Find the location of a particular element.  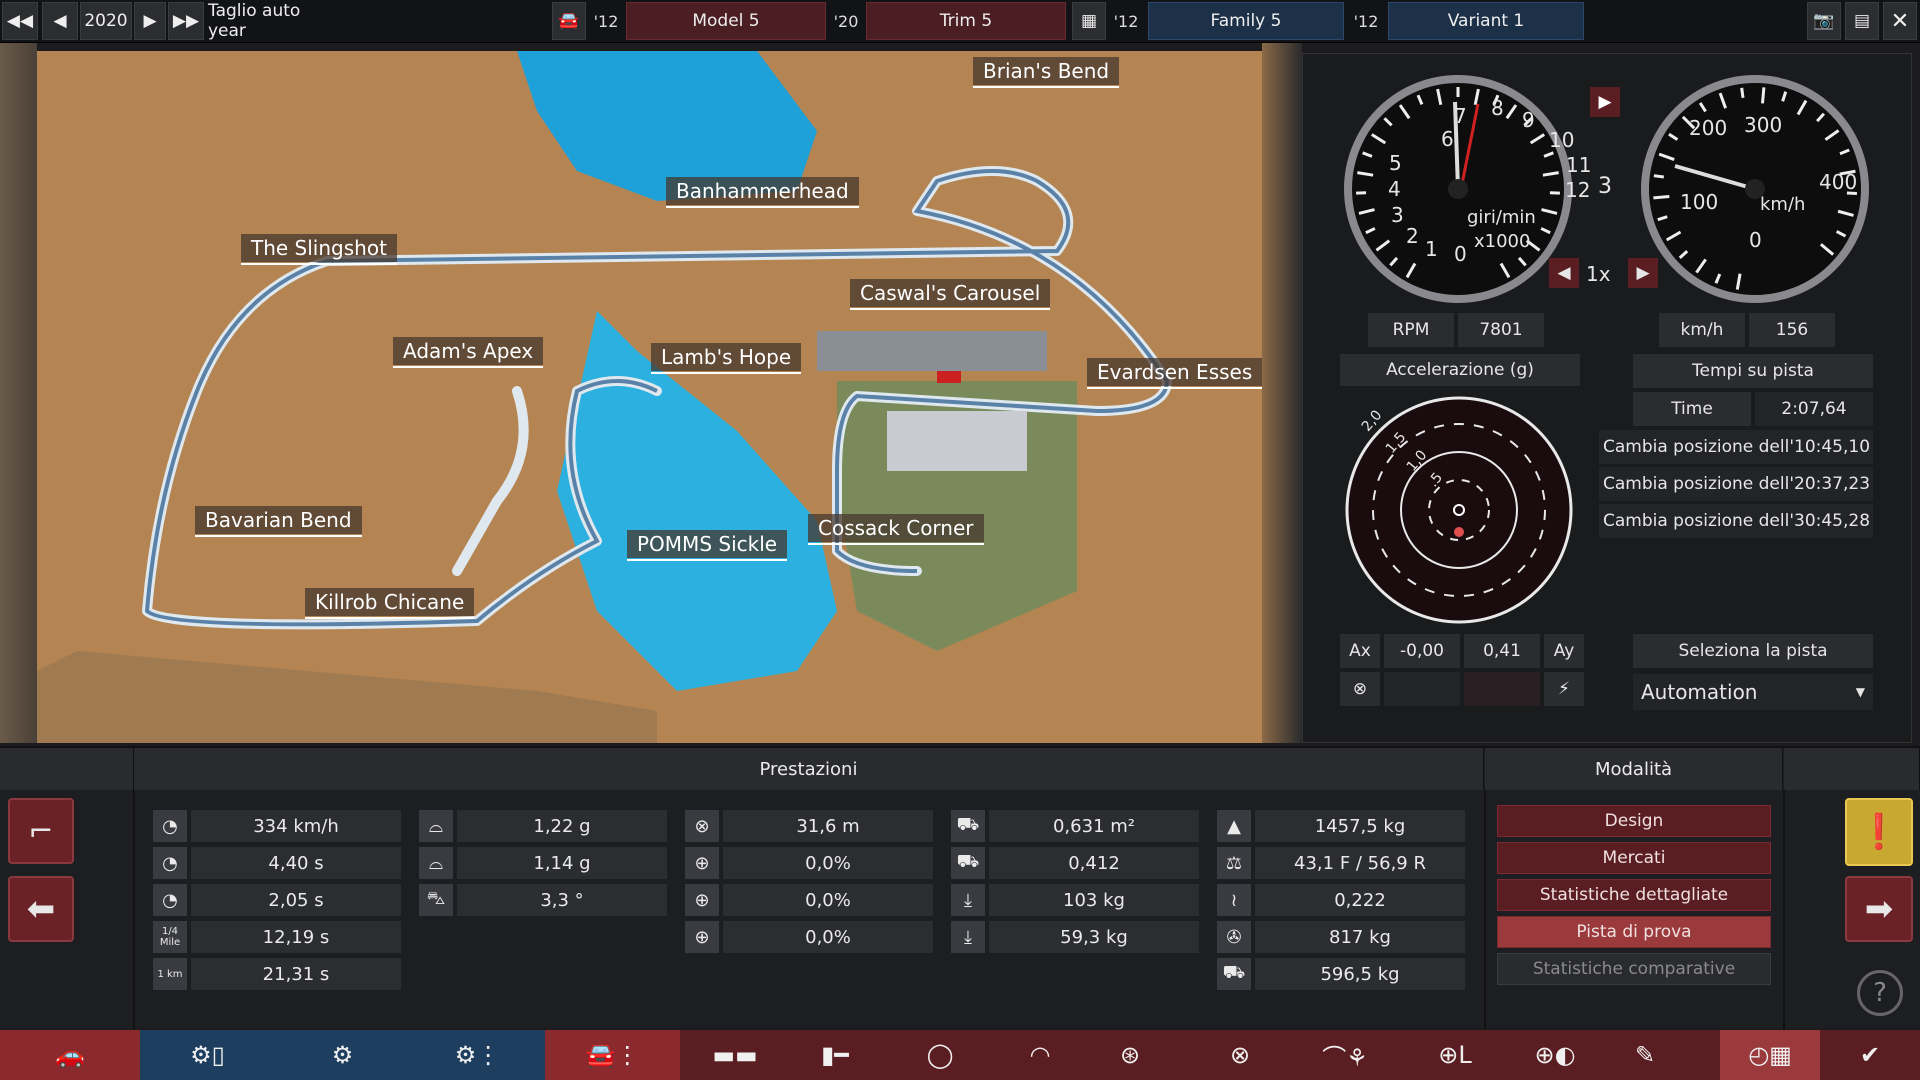

select-track-button: Seleziona la pista is located at coordinates (1753, 651).